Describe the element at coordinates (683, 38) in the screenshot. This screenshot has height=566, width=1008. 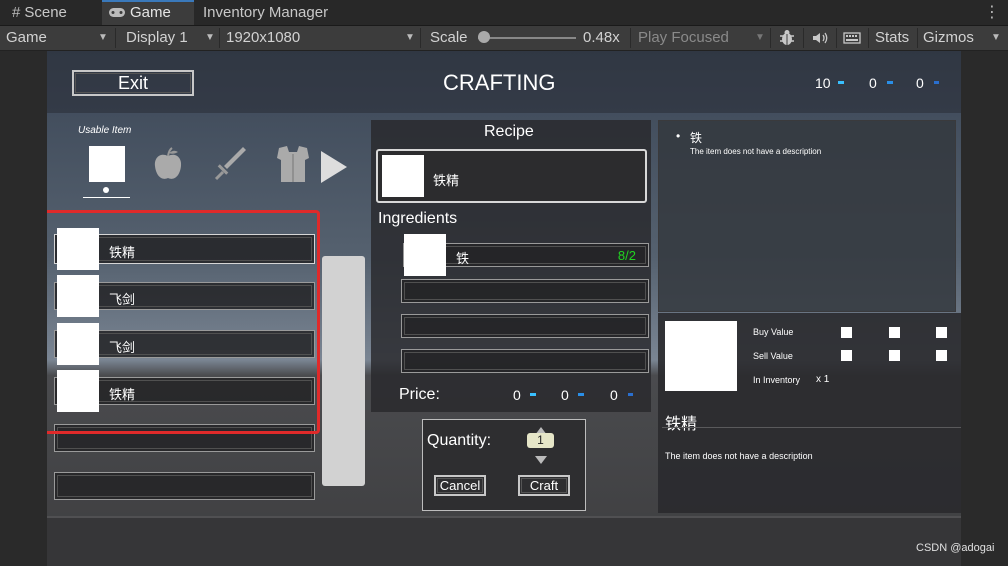
I see `play-mode-dropdown: Play Focused` at that location.